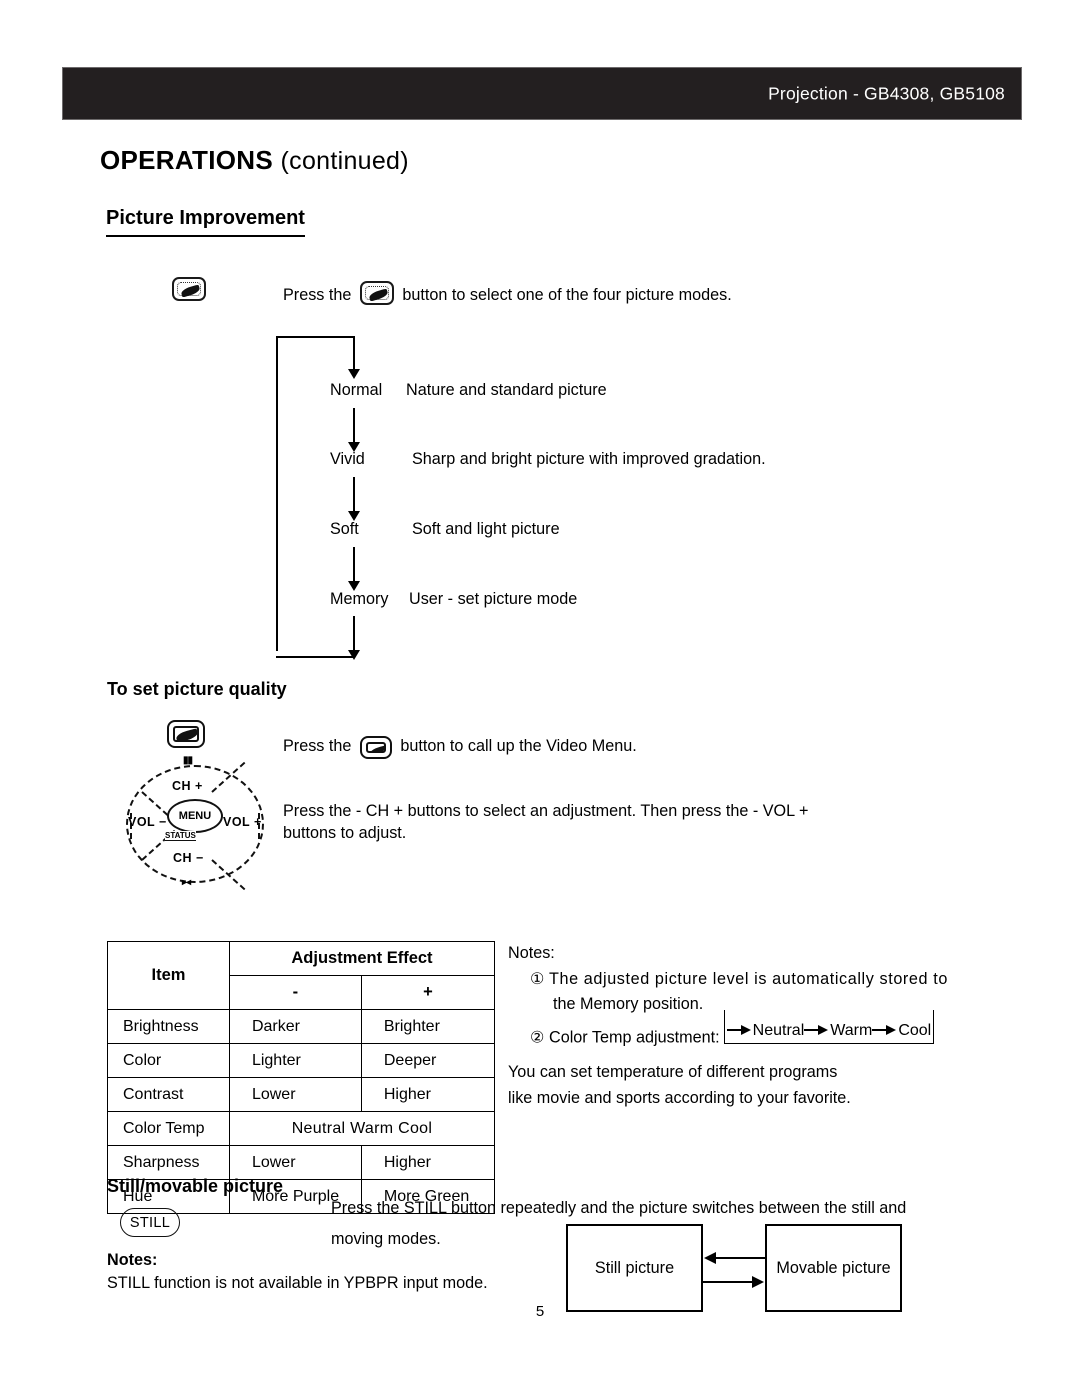 Image resolution: width=1080 pixels, height=1397 pixels. What do you see at coordinates (516, 746) in the screenshot?
I see `video-menu-instruction-suffix: button to call up the Video Menu.` at bounding box center [516, 746].